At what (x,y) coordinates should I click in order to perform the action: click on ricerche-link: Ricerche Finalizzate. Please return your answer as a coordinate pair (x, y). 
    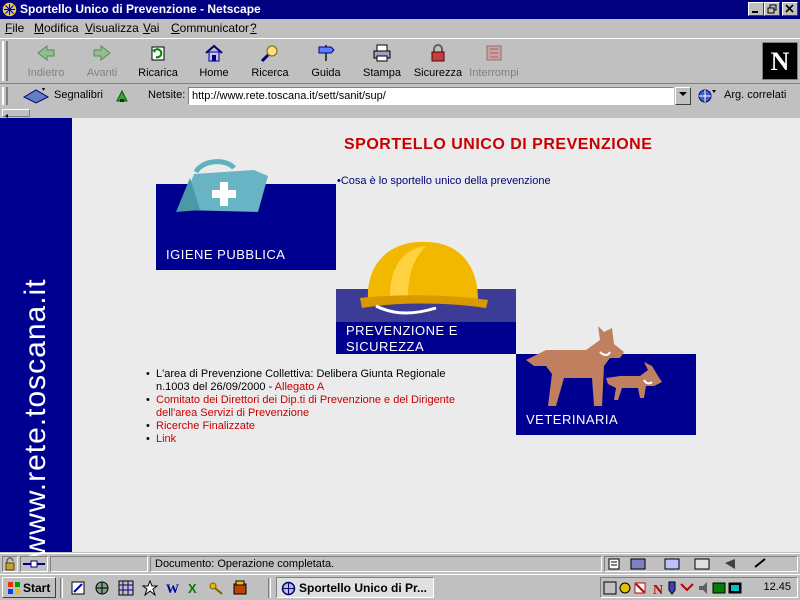
    Looking at the image, I should click on (205, 426).